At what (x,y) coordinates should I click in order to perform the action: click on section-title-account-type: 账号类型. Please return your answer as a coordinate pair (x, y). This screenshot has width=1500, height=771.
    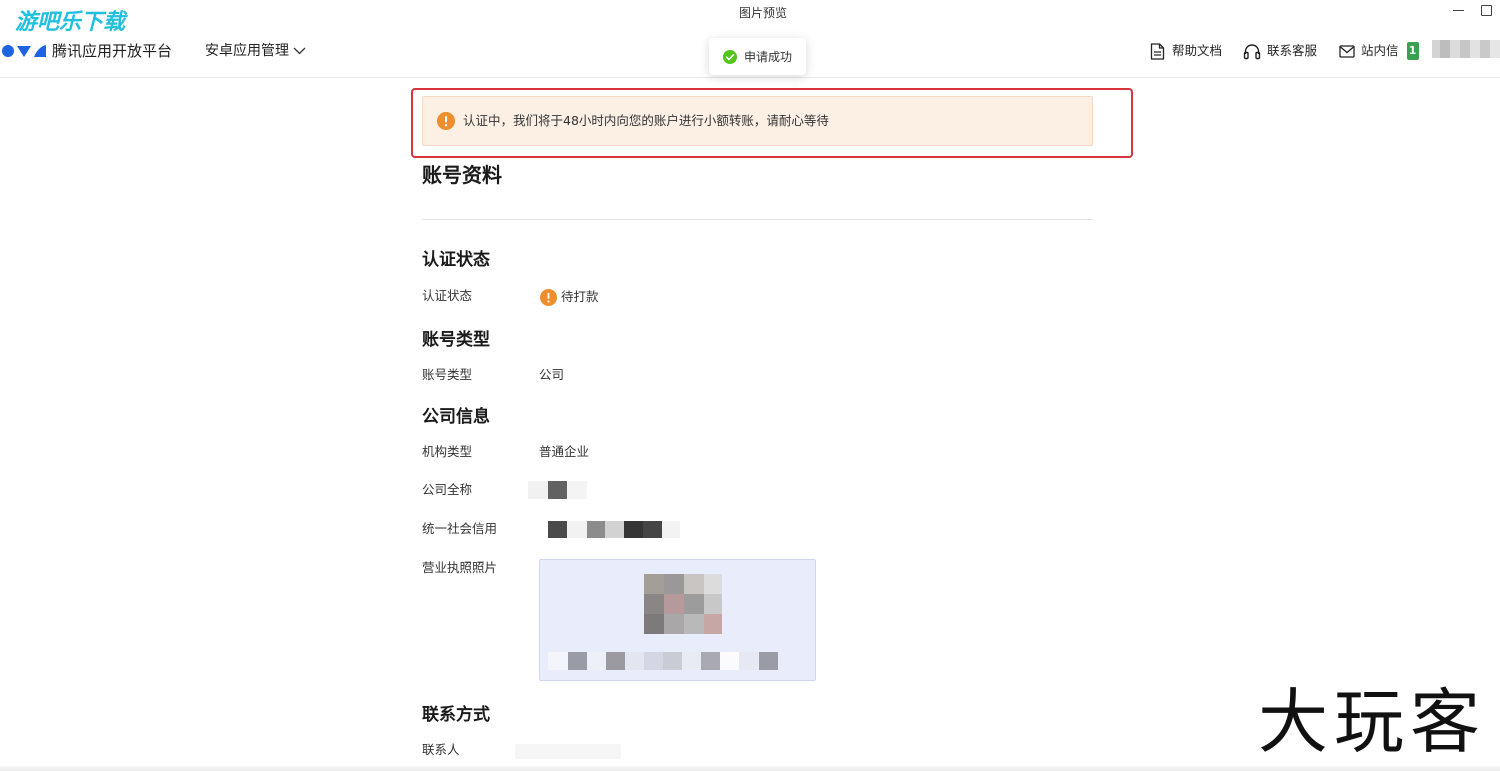
    Looking at the image, I should click on (456, 340).